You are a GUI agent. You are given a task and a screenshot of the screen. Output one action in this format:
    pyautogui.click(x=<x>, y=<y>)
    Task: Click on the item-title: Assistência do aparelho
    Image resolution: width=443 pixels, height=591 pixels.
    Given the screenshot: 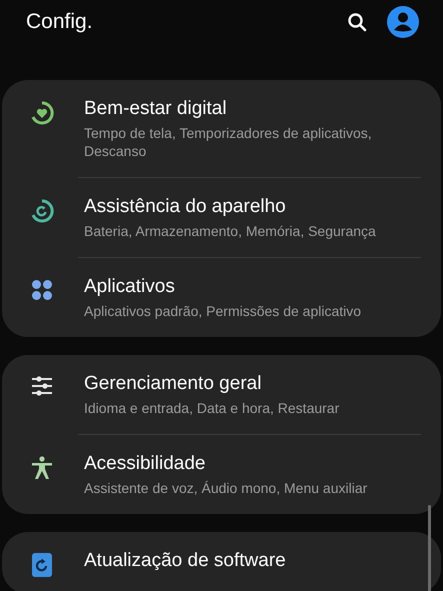 What is the action you would take?
    pyautogui.click(x=185, y=207)
    